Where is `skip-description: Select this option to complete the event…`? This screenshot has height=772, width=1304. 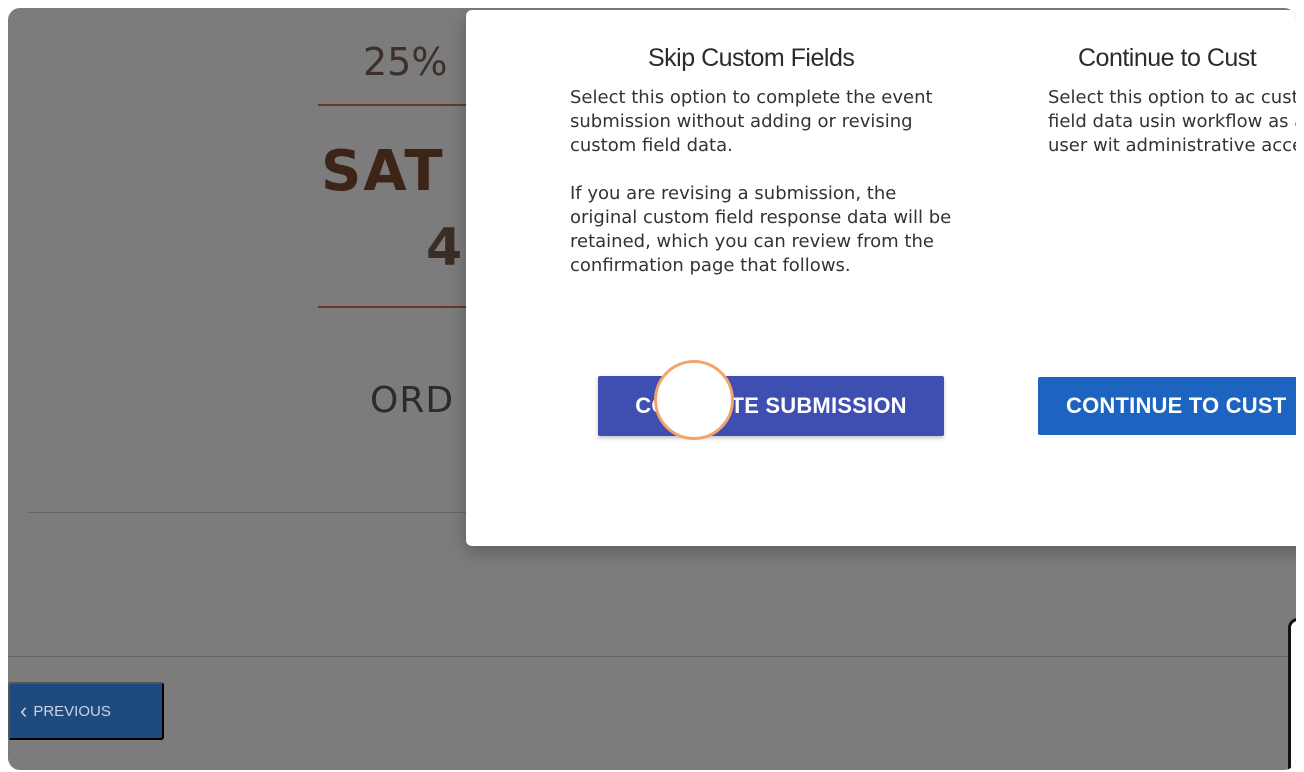 skip-description: Select this option to complete the event… is located at coordinates (765, 194).